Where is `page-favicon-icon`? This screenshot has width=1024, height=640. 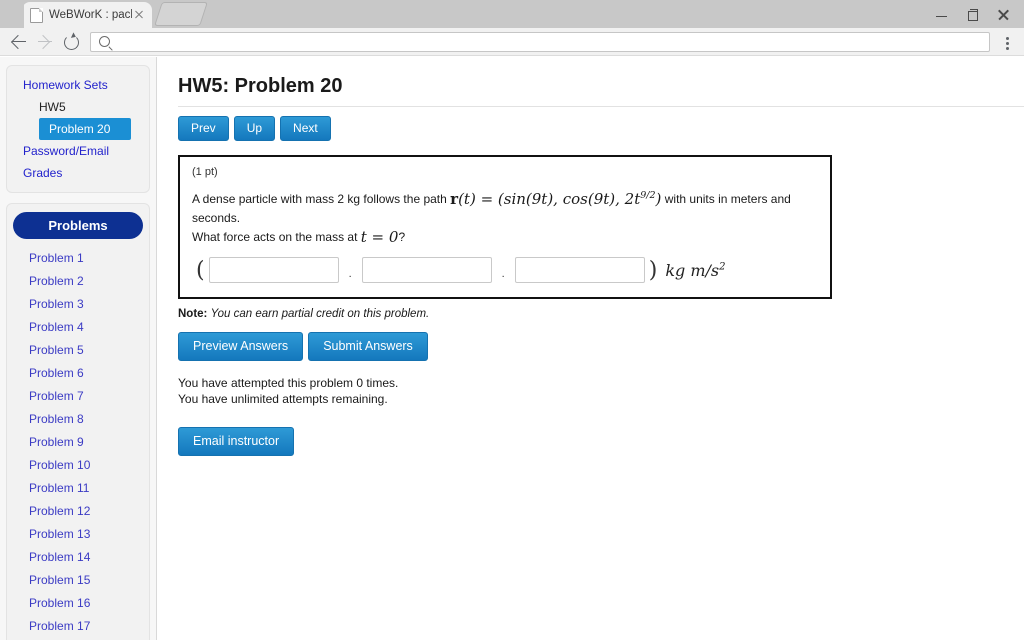
page-favicon-icon is located at coordinates (36, 15).